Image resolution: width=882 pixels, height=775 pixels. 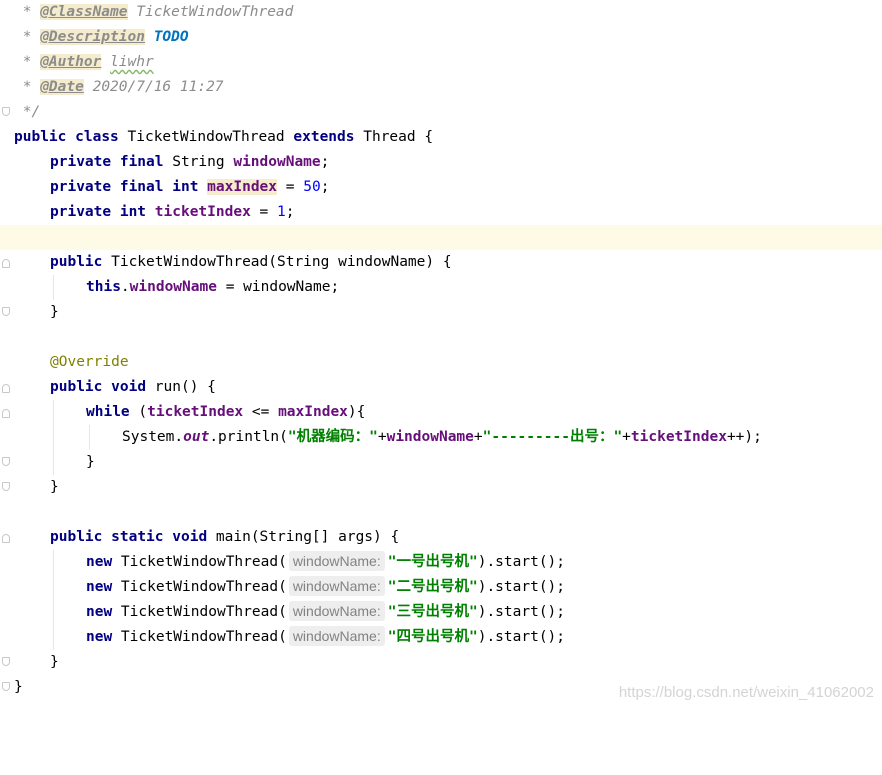 What do you see at coordinates (324, 137) in the screenshot?
I see `keyword: extends` at bounding box center [324, 137].